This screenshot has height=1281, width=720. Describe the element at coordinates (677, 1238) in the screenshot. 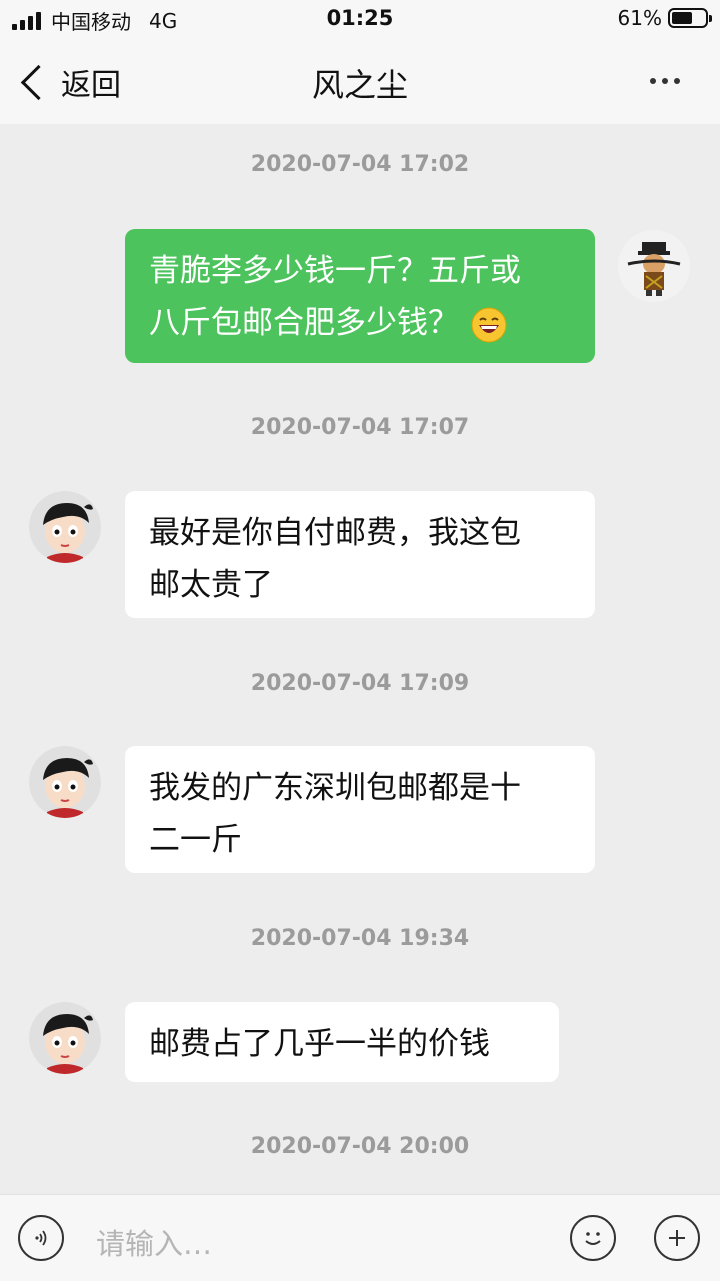

I see `plus-icon` at that location.